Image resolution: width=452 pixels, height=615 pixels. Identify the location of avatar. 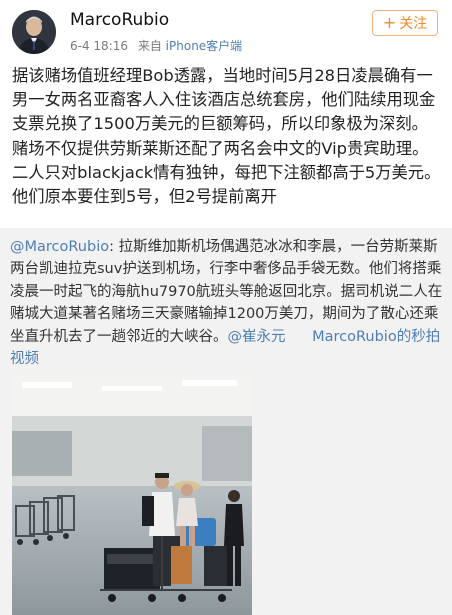
(34, 32).